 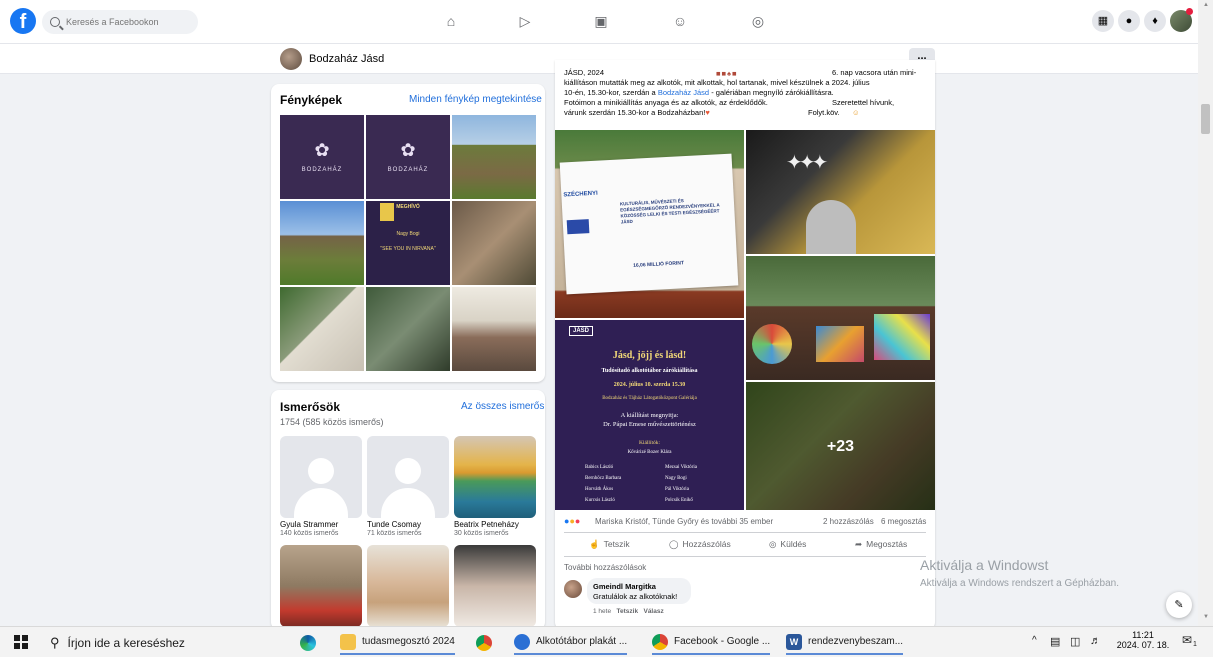 What do you see at coordinates (605, 567) in the screenshot?
I see `more-comments-link: További hozzászólások` at bounding box center [605, 567].